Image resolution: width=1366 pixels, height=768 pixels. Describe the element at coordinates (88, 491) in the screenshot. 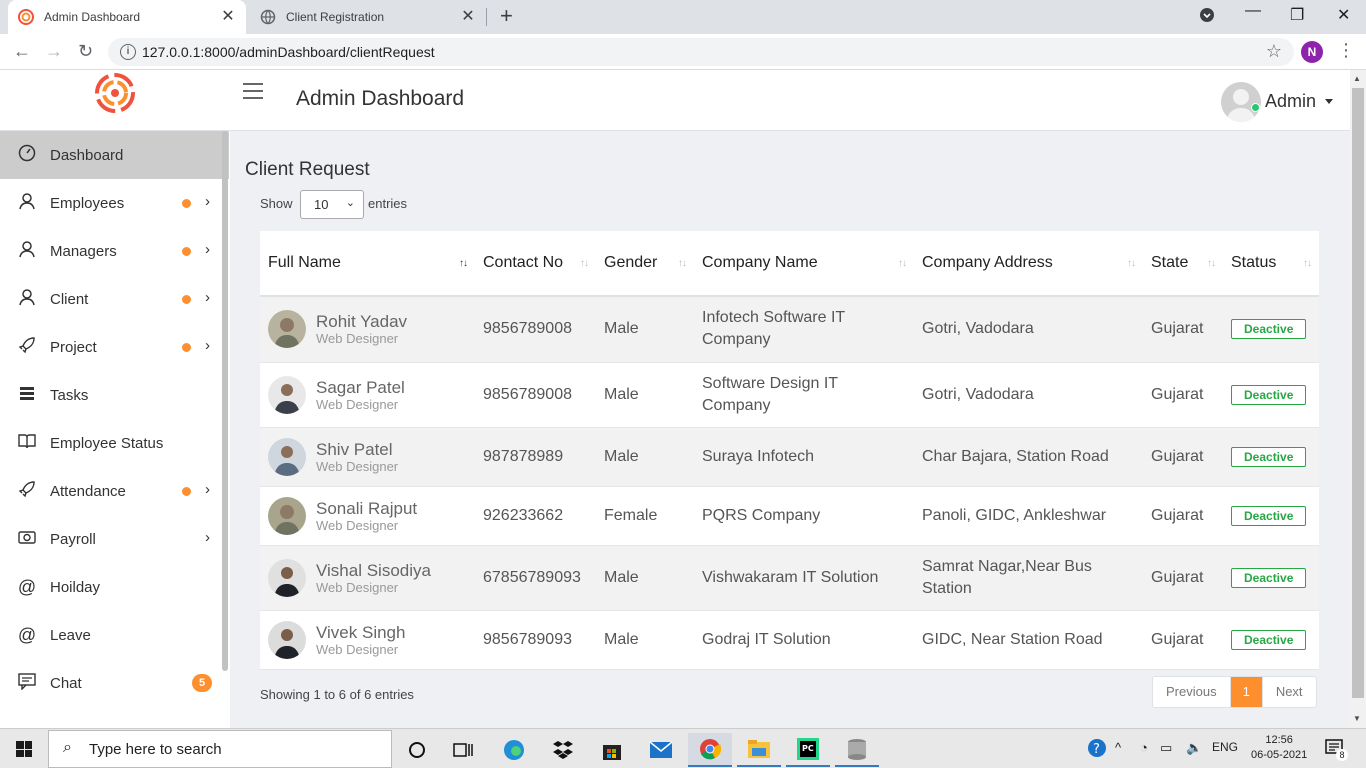

I see `sidebar-item-label: Attendance` at that location.